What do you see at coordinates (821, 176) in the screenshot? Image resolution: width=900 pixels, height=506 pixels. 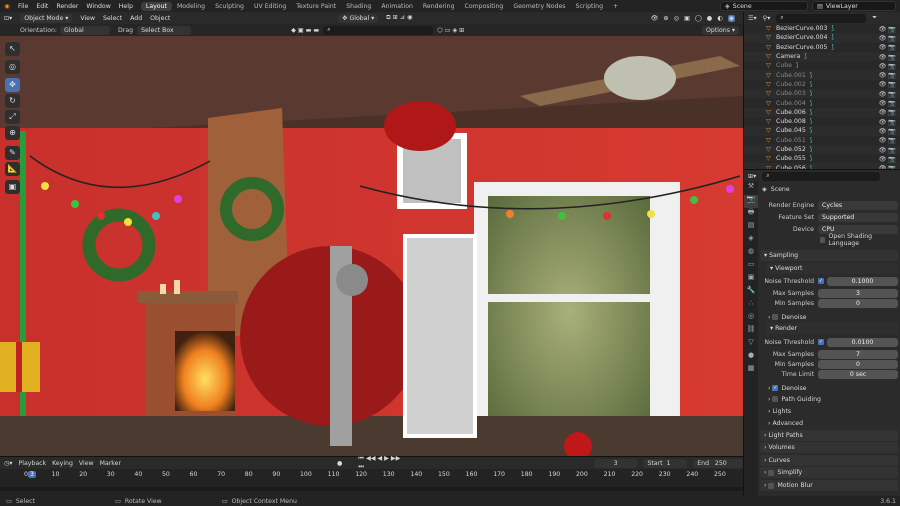 I see `properties-search-input: ⌕` at bounding box center [821, 176].